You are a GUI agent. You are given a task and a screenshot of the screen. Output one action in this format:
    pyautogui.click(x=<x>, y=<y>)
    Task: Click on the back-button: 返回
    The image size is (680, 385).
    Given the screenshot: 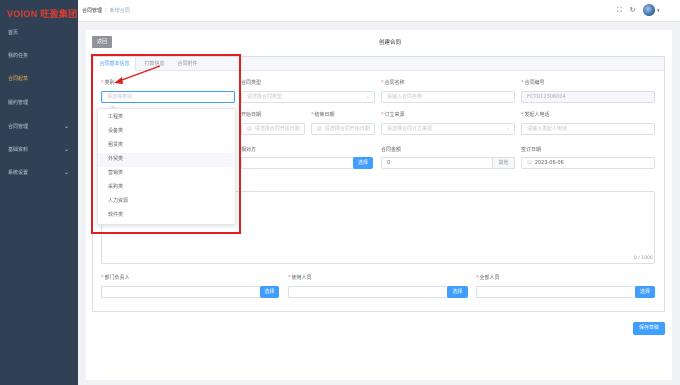 What is the action you would take?
    pyautogui.click(x=102, y=42)
    